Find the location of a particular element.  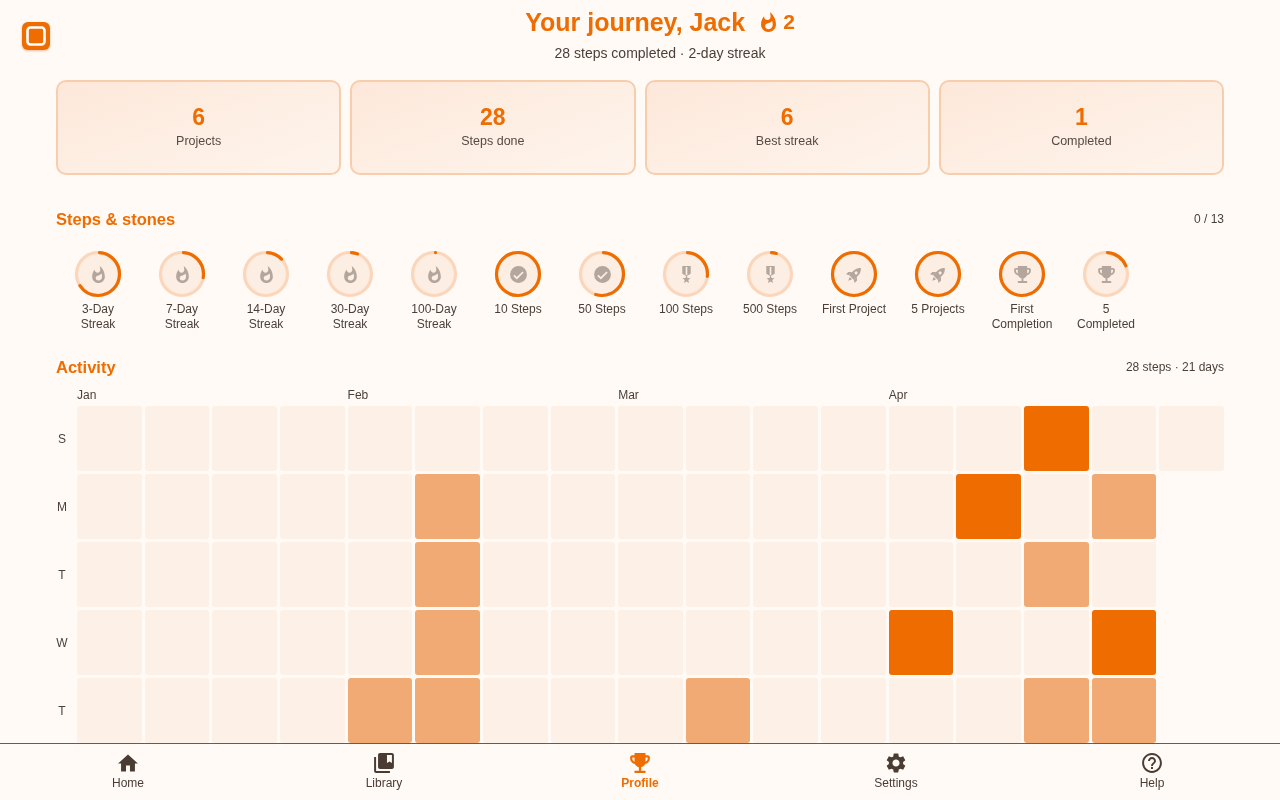

badge-label: 5 Projects is located at coordinates (938, 309).